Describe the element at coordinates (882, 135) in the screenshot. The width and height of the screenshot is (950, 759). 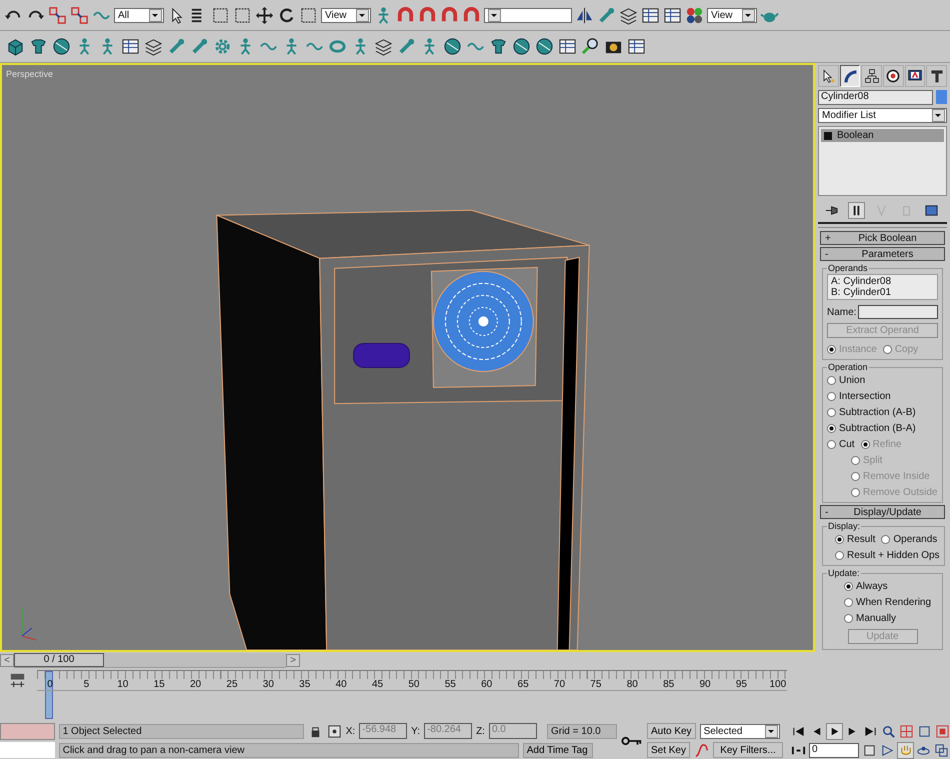
I see `modifier-stack-item: Boolean` at that location.